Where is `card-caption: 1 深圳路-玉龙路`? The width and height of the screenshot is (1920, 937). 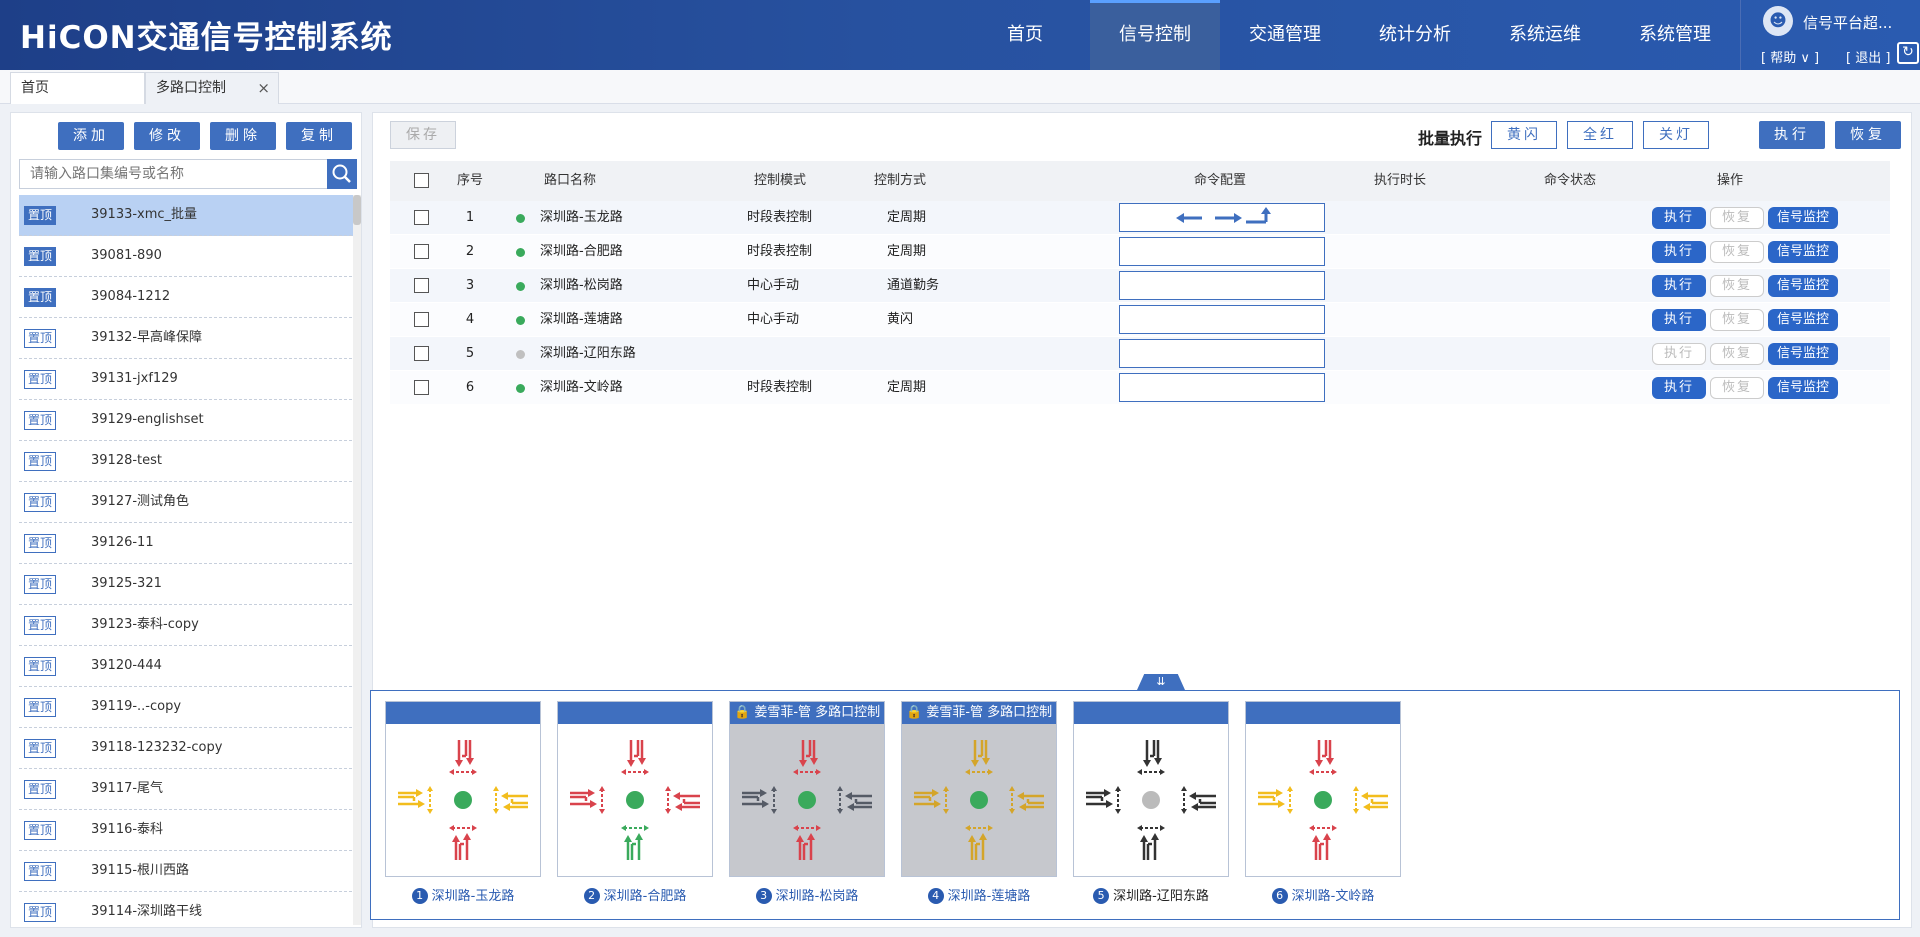
card-caption: 1 深圳路-玉龙路 is located at coordinates (463, 894).